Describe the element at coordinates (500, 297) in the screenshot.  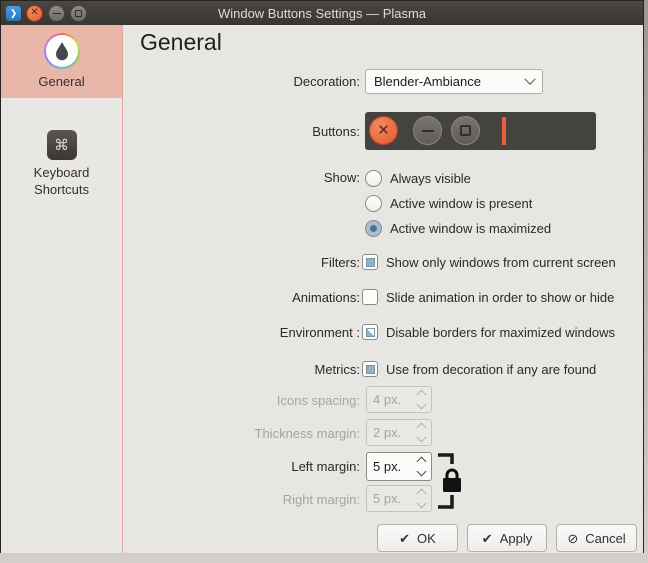
I see `checkbox-label: Slide animation in order to show or hide` at that location.